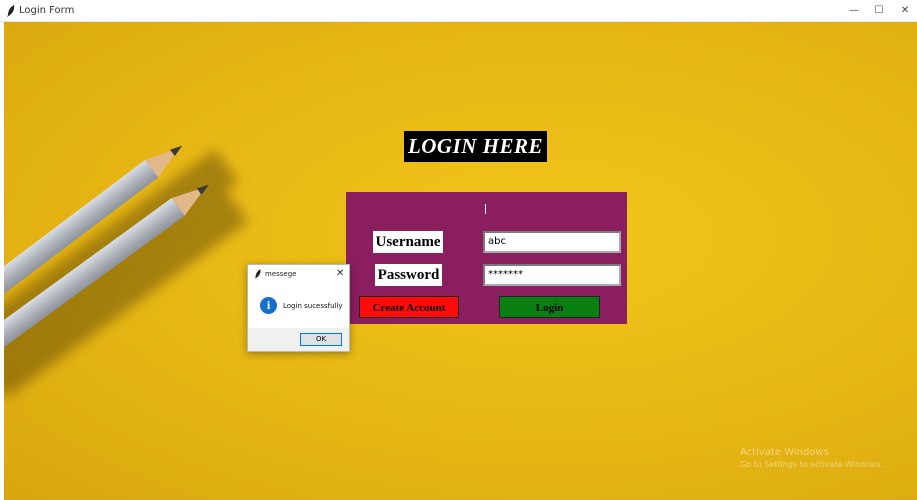 This screenshot has height=500, width=917. What do you see at coordinates (854, 11) in the screenshot?
I see `minimize-button: —` at bounding box center [854, 11].